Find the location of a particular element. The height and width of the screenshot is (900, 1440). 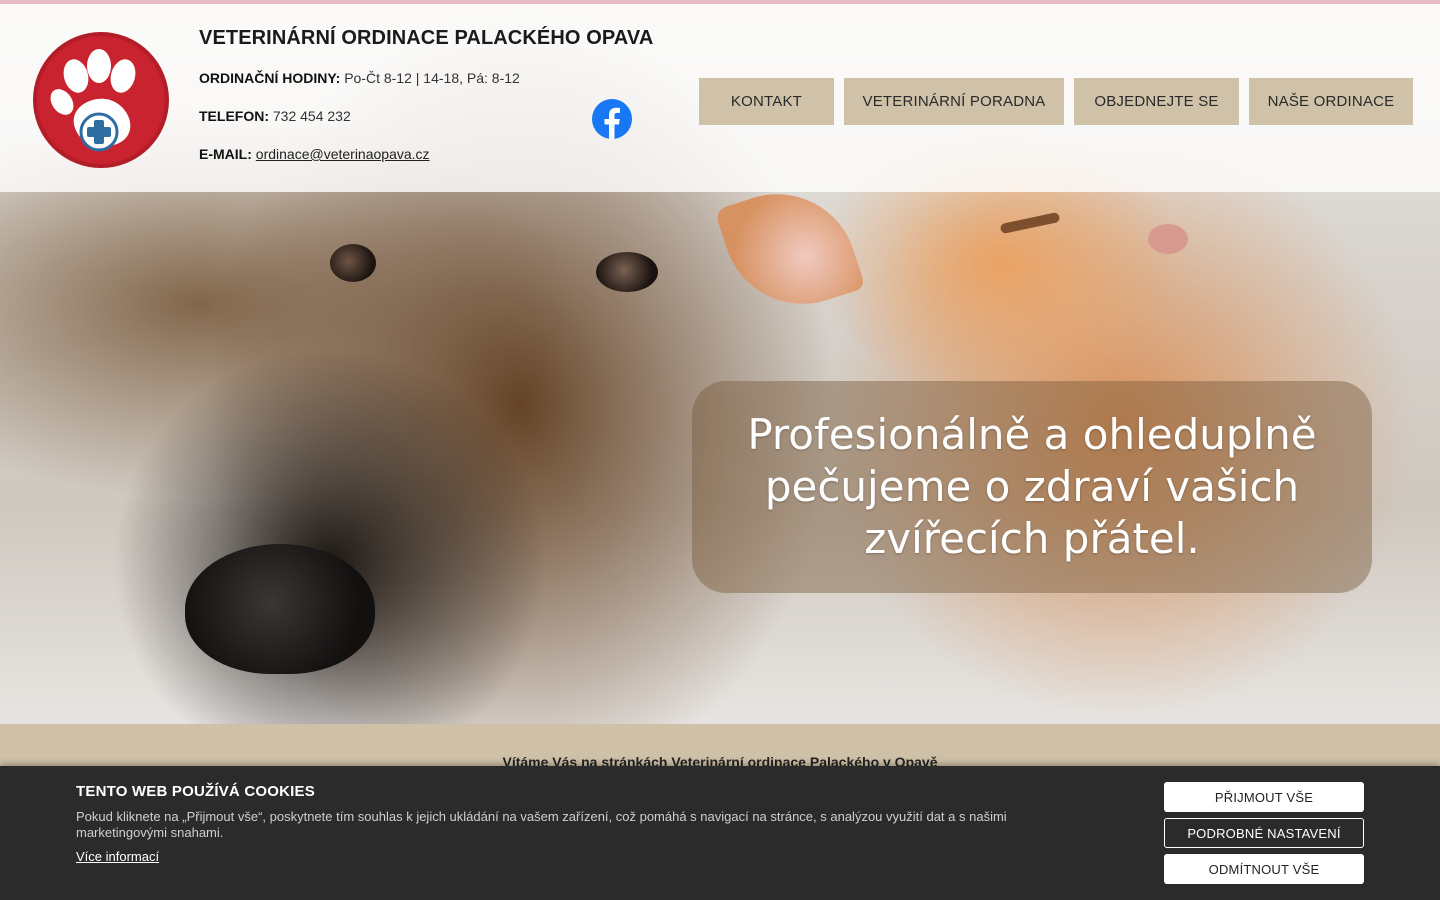

phone-info: TELEFON: 732 454 232 is located at coordinates (275, 116).